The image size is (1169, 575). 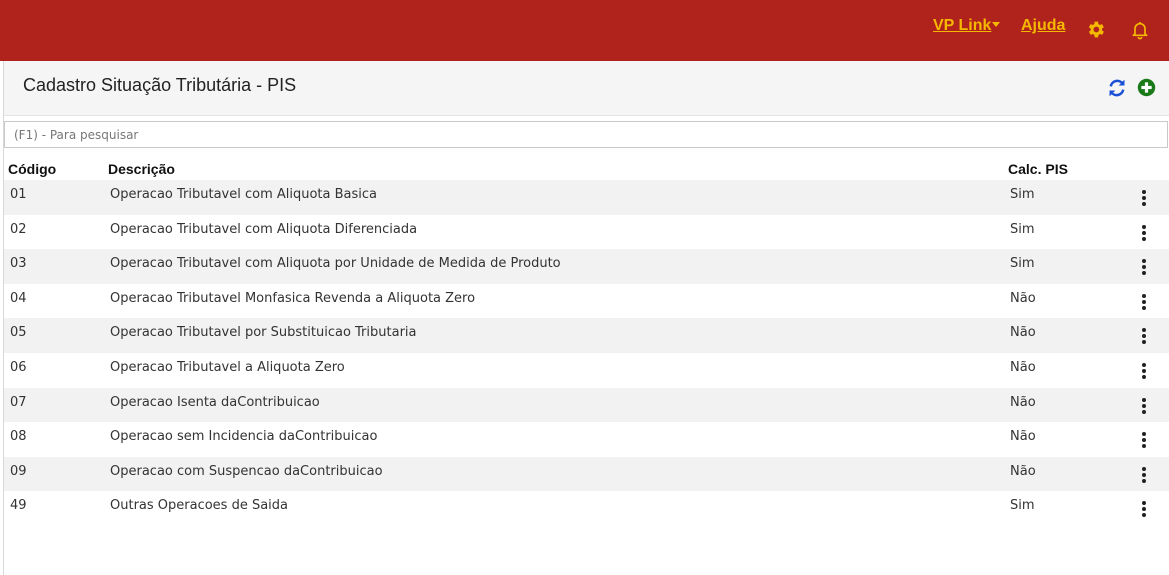 I want to click on help-link: Ajuda, so click(x=1043, y=26).